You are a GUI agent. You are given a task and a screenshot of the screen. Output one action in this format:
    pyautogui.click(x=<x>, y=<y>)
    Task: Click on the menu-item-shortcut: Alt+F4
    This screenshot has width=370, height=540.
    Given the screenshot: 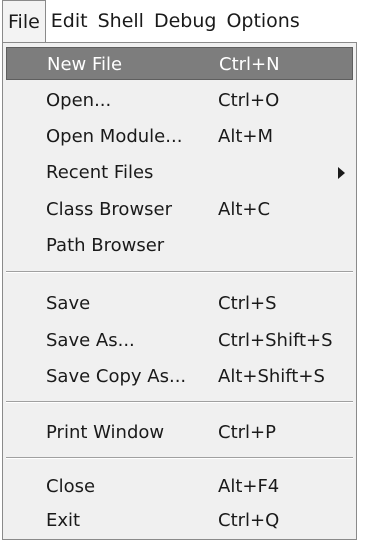 What is the action you would take?
    pyautogui.click(x=249, y=486)
    